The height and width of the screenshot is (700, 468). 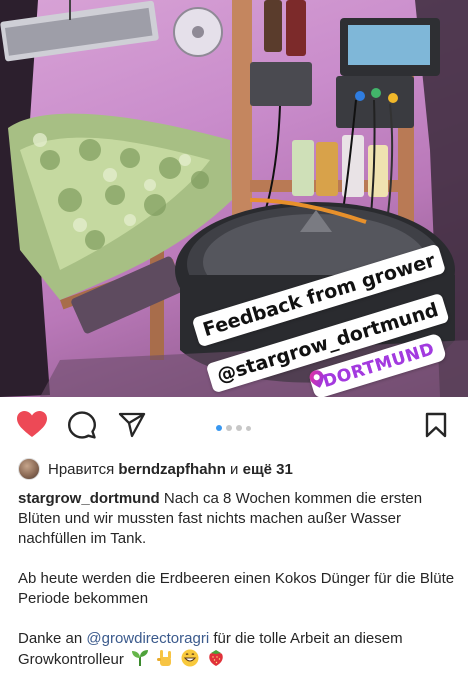 I want to click on sign-of-horns-emoji, so click(x=165, y=661).